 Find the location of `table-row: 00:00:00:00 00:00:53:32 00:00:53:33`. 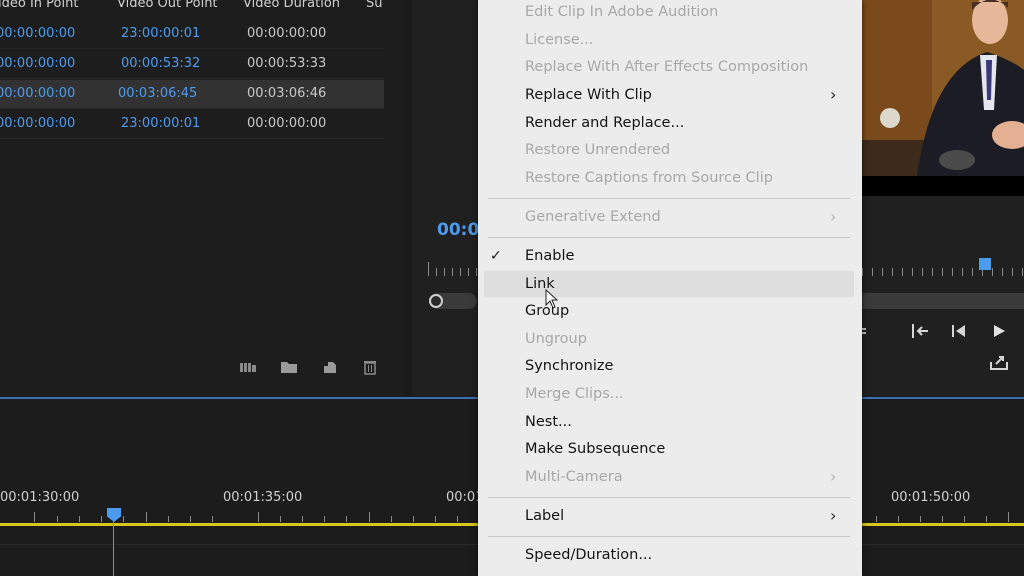

table-row: 00:00:00:00 00:00:53:32 00:00:53:33 is located at coordinates (192, 64).